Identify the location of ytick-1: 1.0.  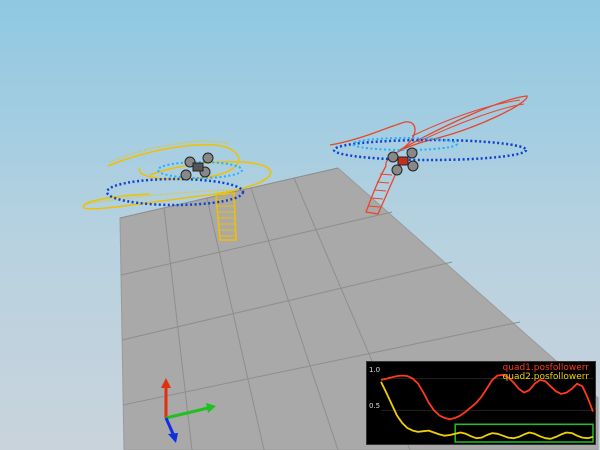
(375, 370).